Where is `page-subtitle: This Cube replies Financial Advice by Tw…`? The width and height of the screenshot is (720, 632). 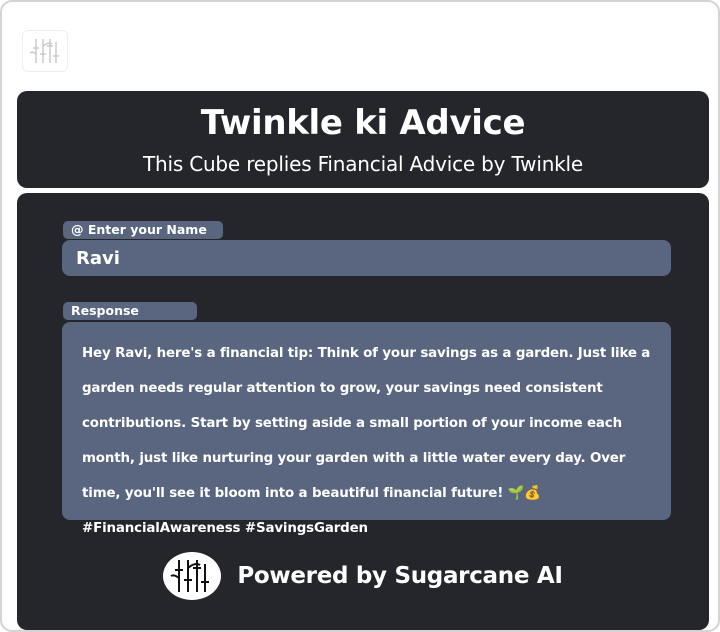 page-subtitle: This Cube replies Financial Advice by Tw… is located at coordinates (363, 164).